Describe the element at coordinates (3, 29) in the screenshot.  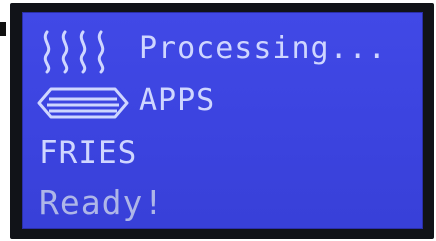
I see `edge-marker` at that location.